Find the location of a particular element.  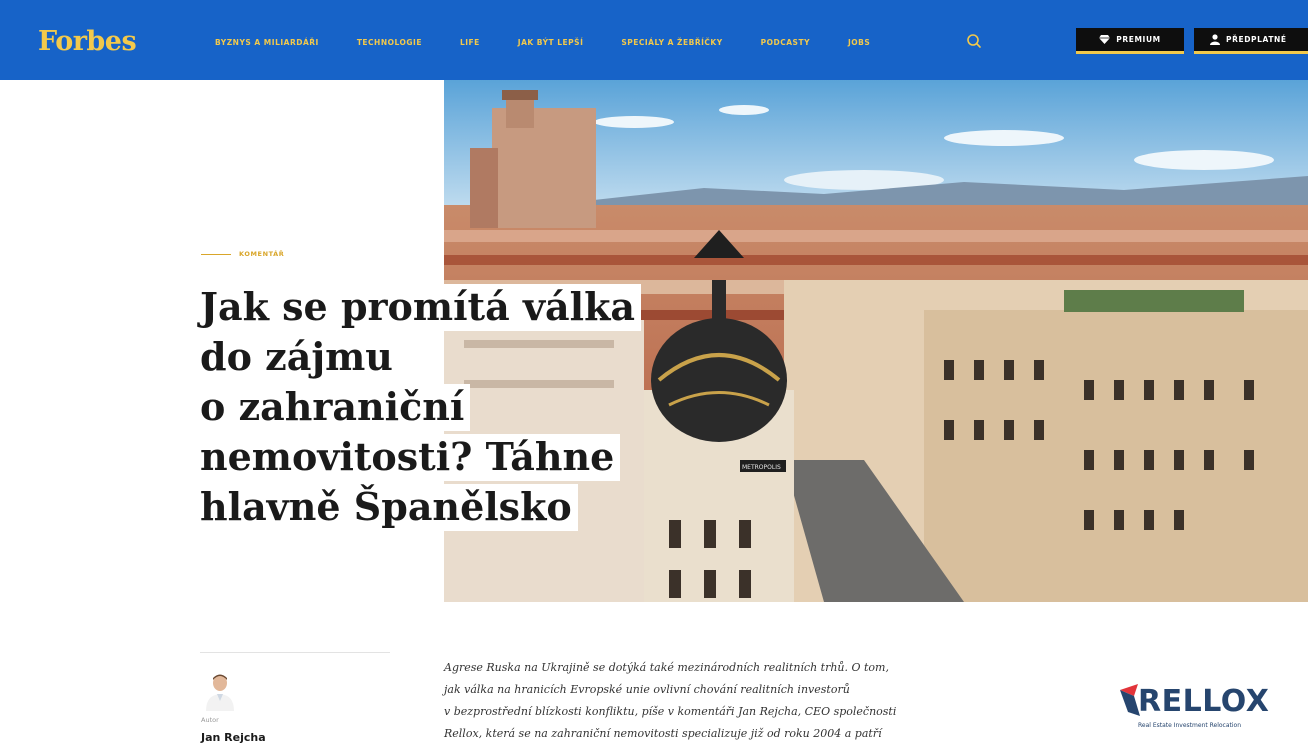

forbes-logo: Forbes is located at coordinates (87, 41).